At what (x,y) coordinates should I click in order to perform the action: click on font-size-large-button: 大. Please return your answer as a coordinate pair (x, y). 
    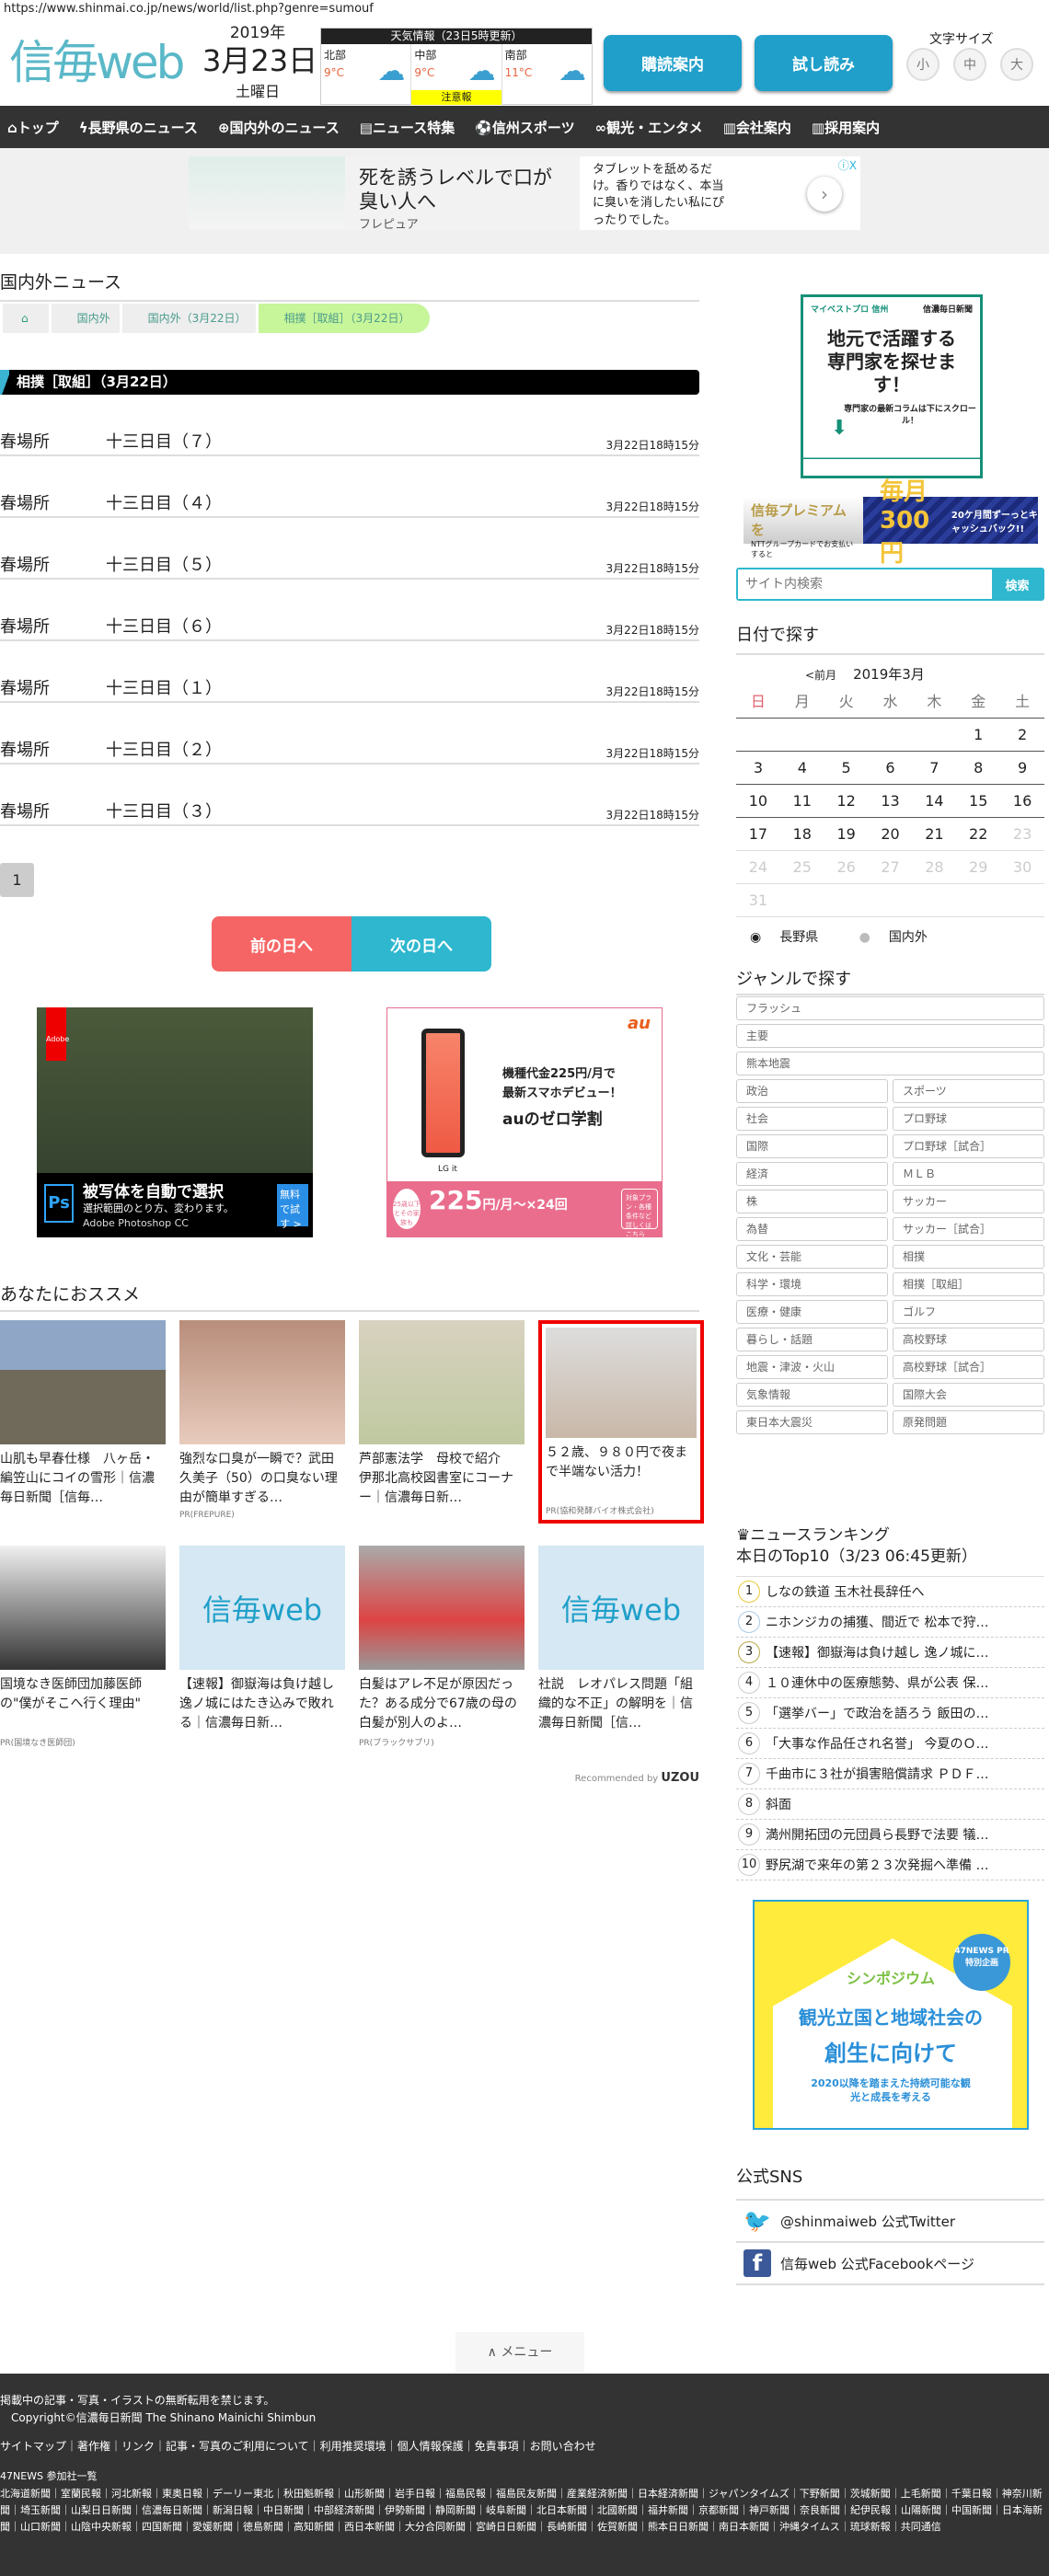
    Looking at the image, I should click on (1016, 64).